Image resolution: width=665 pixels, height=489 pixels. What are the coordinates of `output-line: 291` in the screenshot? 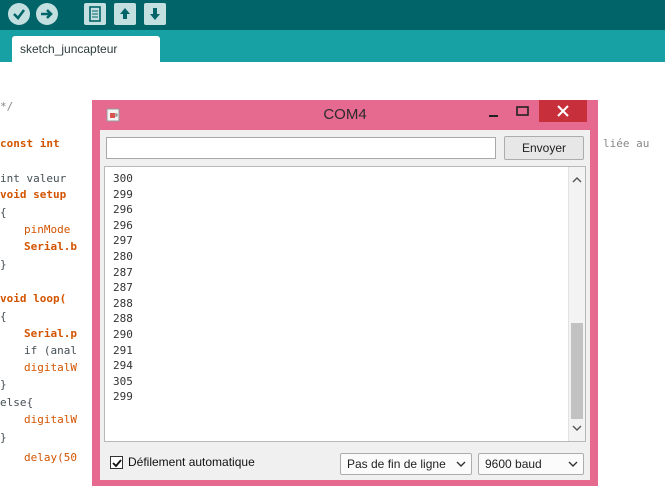 It's located at (123, 350).